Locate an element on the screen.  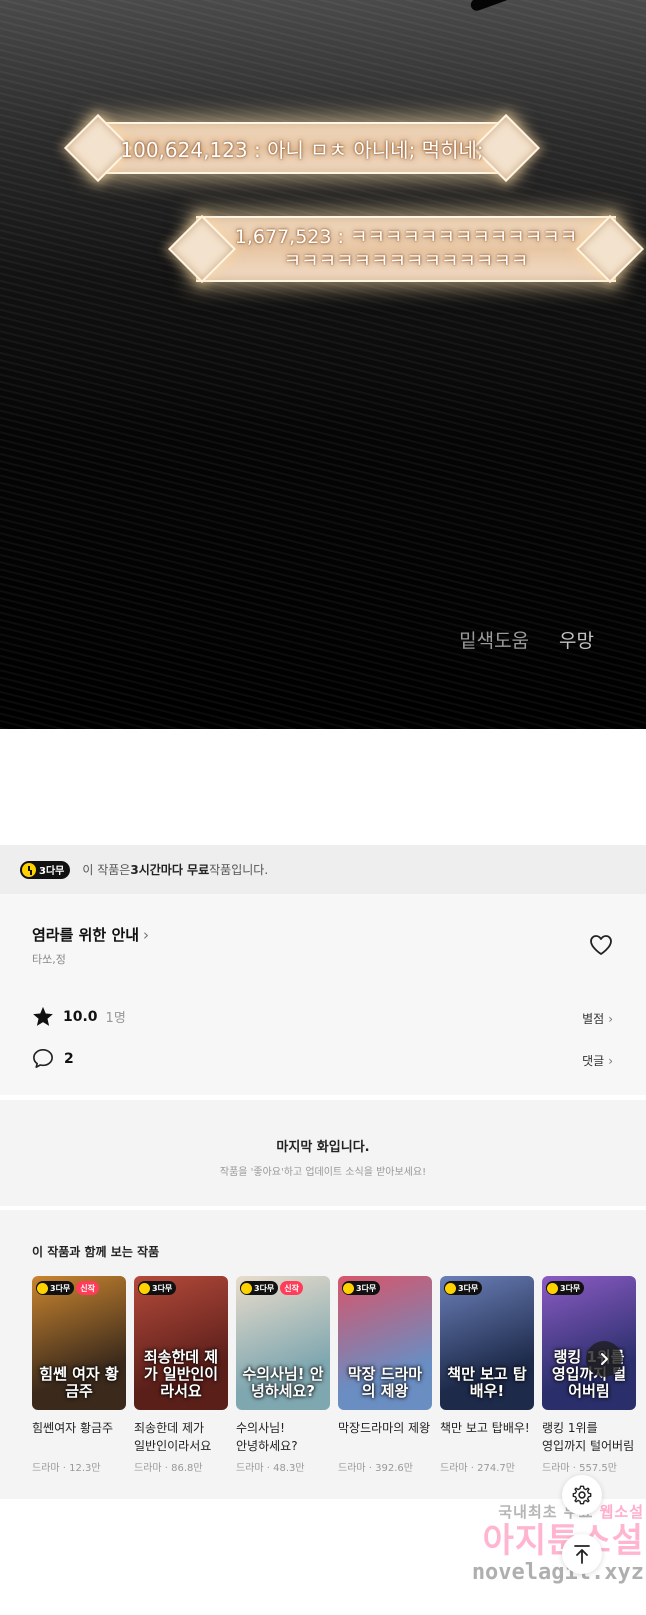
heart-icon is located at coordinates (601, 945).